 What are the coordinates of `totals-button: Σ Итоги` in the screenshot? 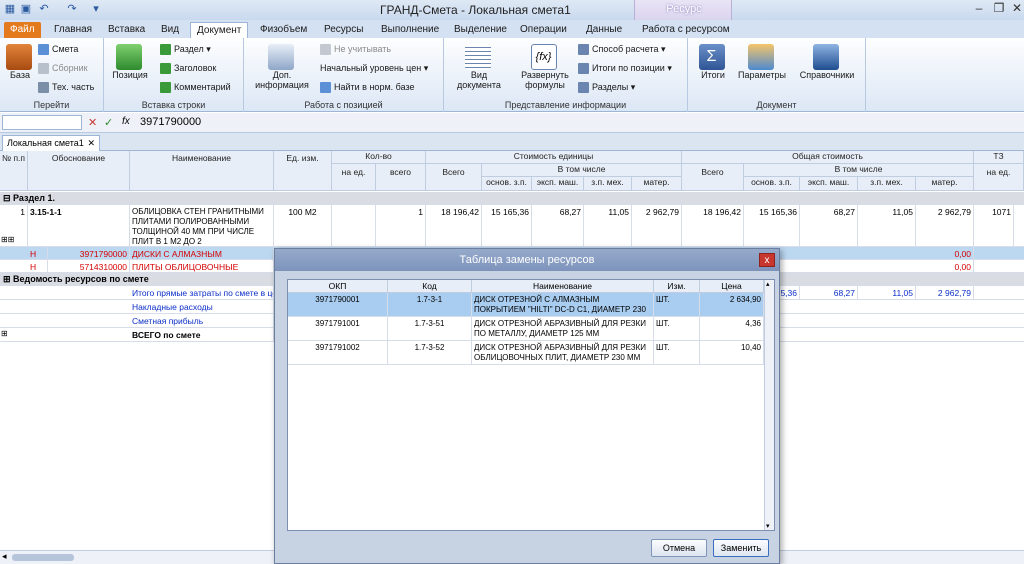 It's located at (713, 62).